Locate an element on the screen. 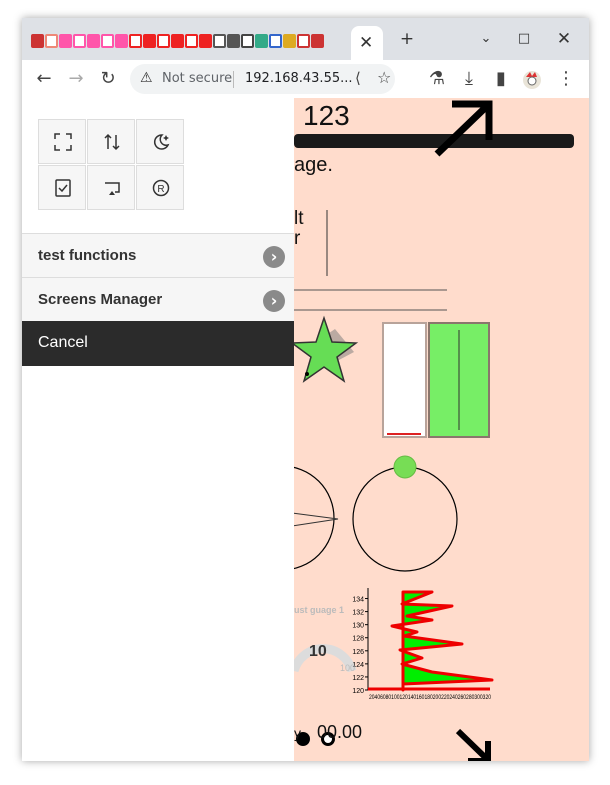 The width and height of the screenshot is (610, 785). progress-bar is located at coordinates (434, 141).